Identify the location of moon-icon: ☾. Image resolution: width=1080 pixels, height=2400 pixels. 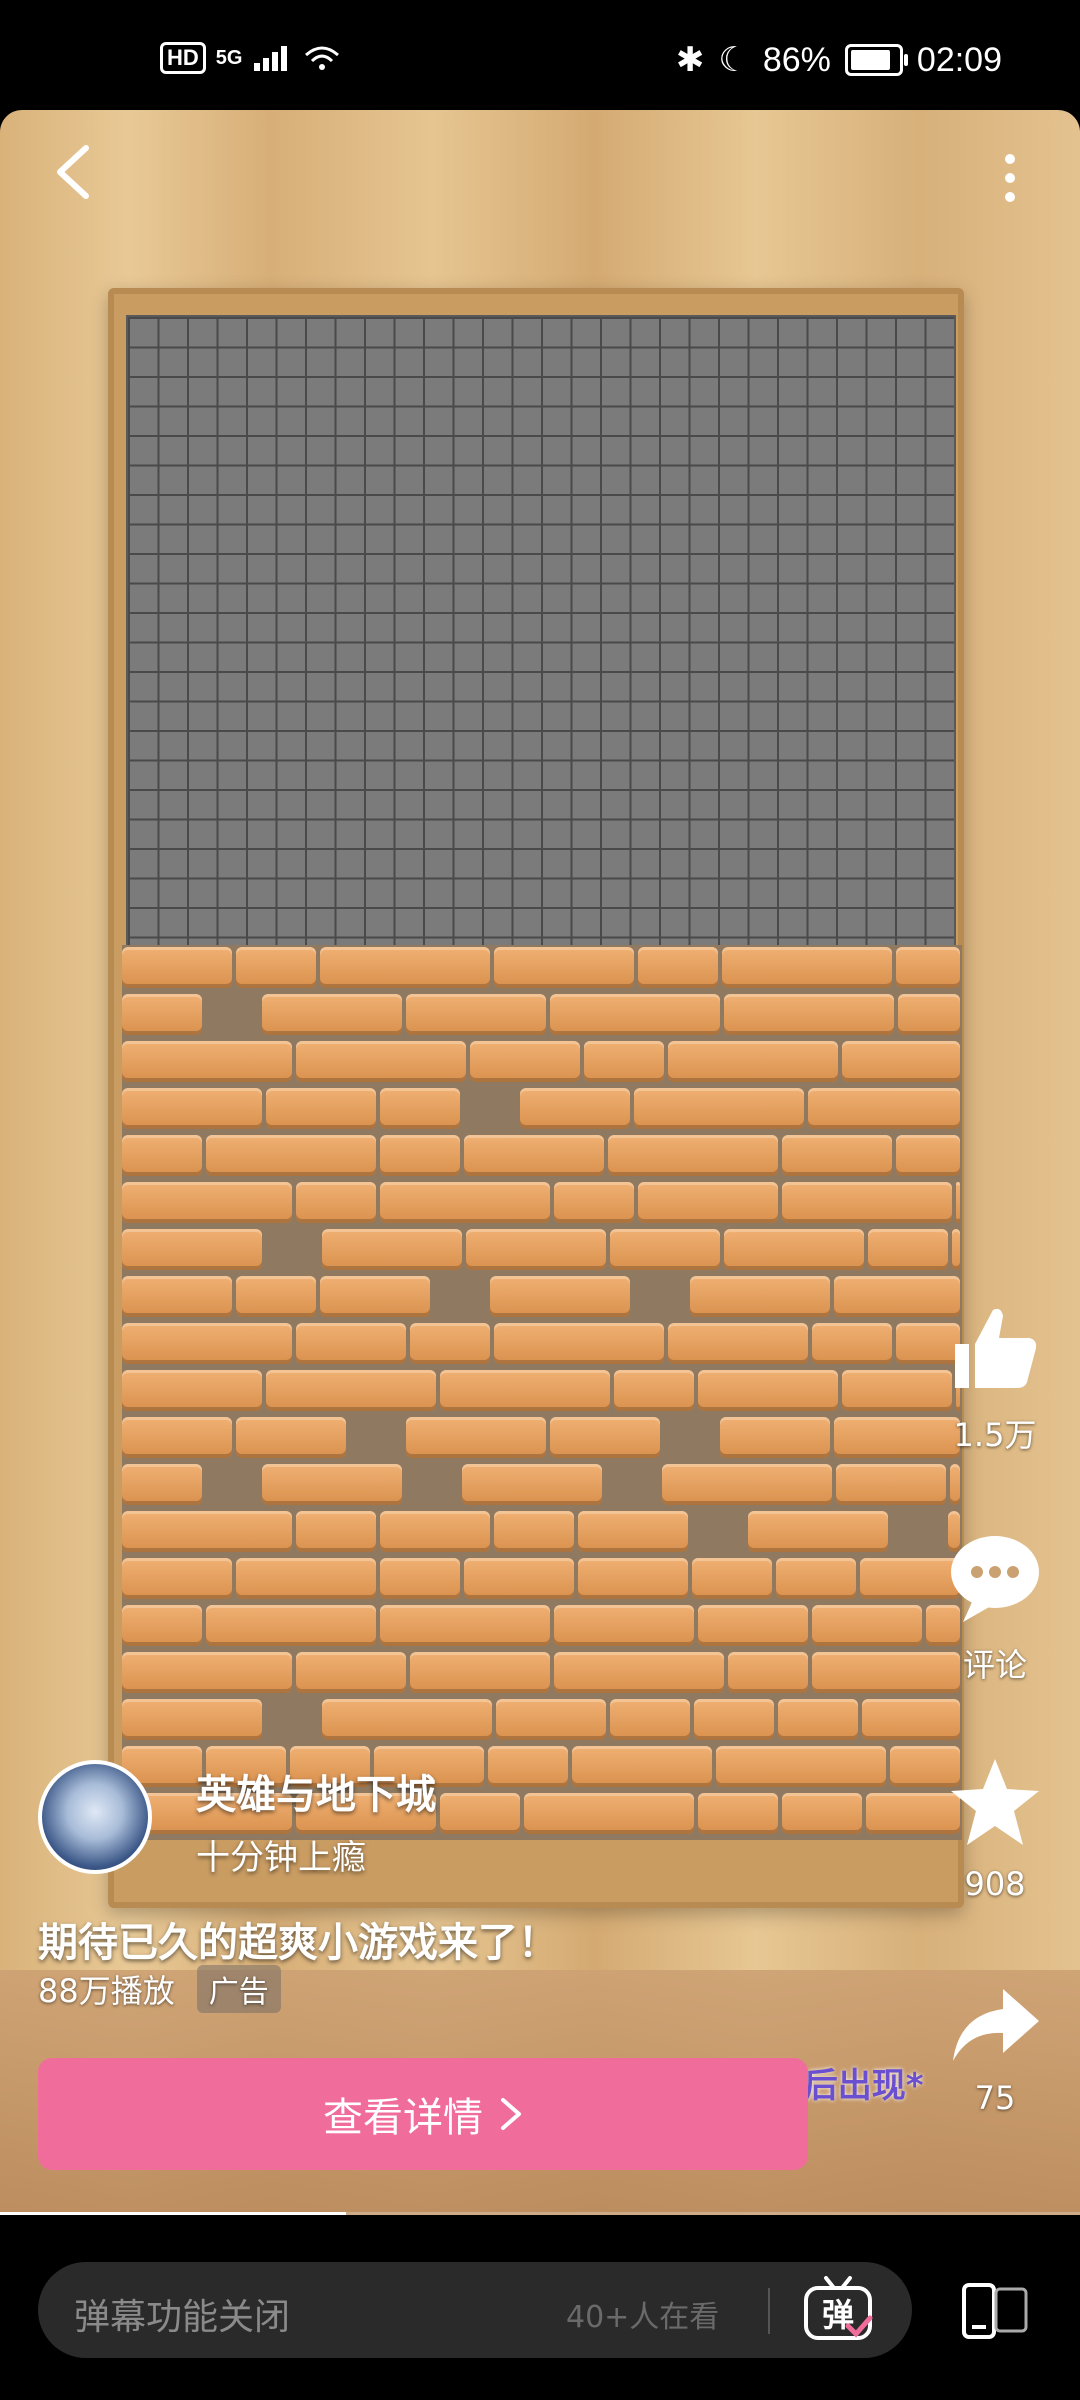
(733, 60).